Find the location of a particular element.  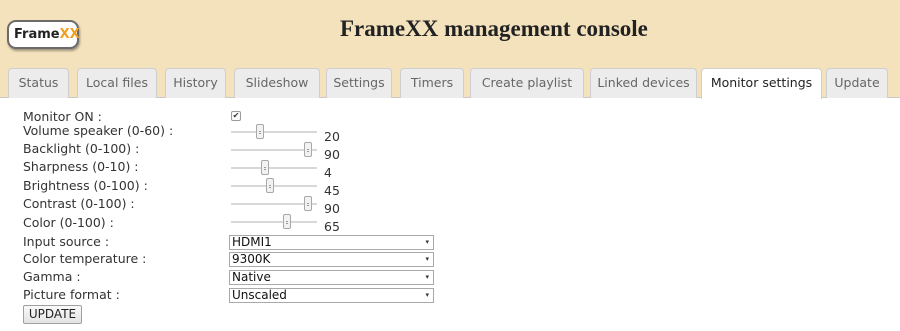

brightness-slider is located at coordinates (274, 185).